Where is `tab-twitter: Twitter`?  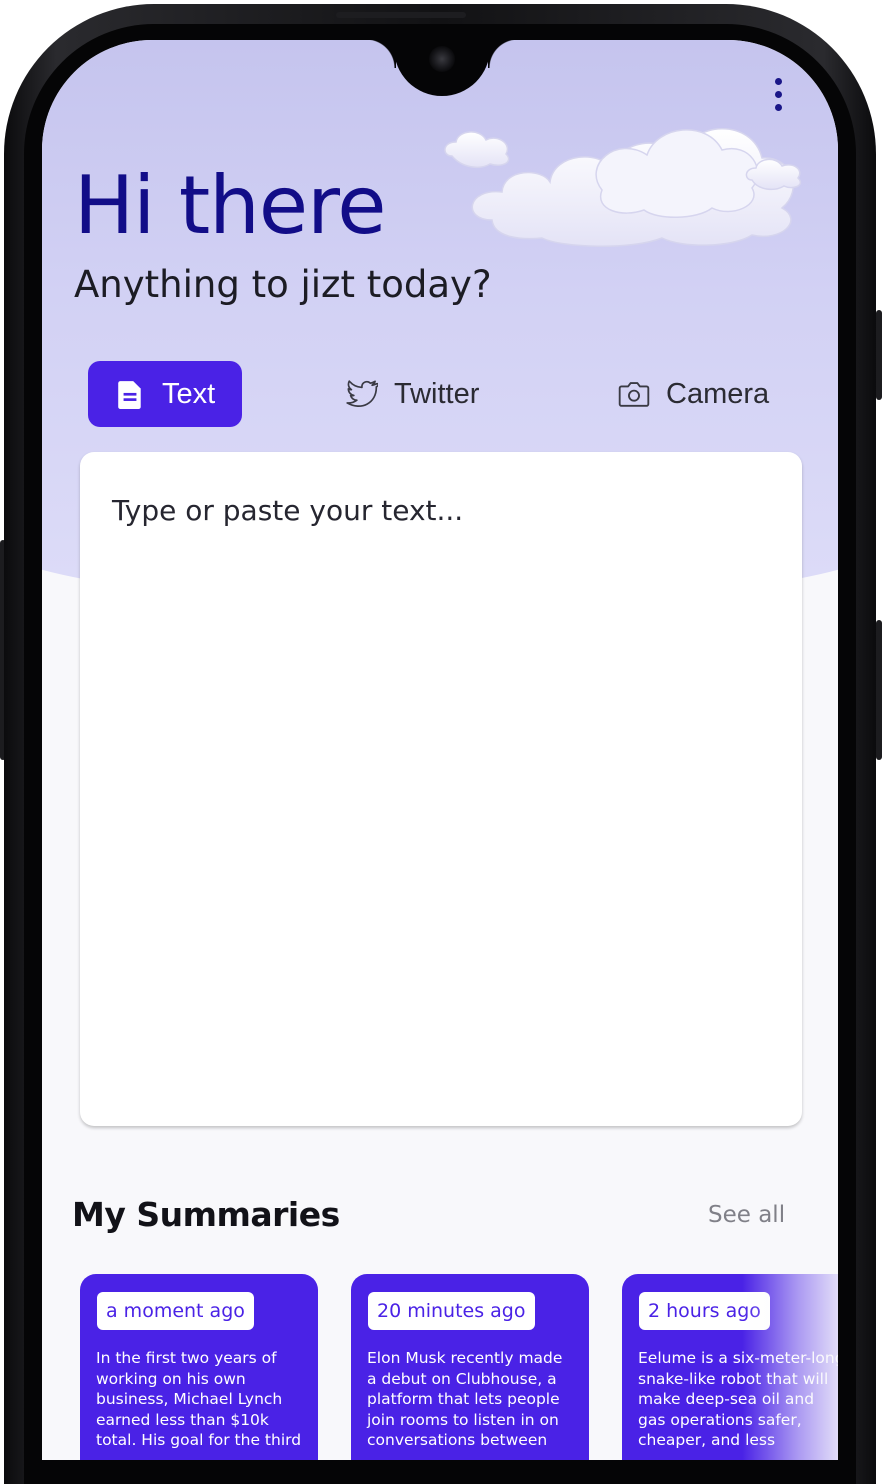 tab-twitter: Twitter is located at coordinates (412, 394).